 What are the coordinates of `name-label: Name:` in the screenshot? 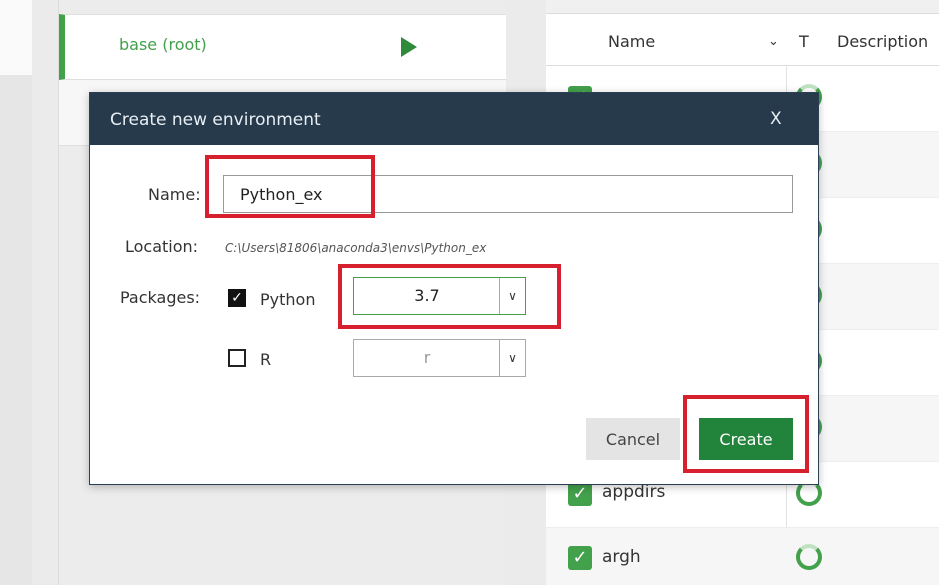 It's located at (174, 194).